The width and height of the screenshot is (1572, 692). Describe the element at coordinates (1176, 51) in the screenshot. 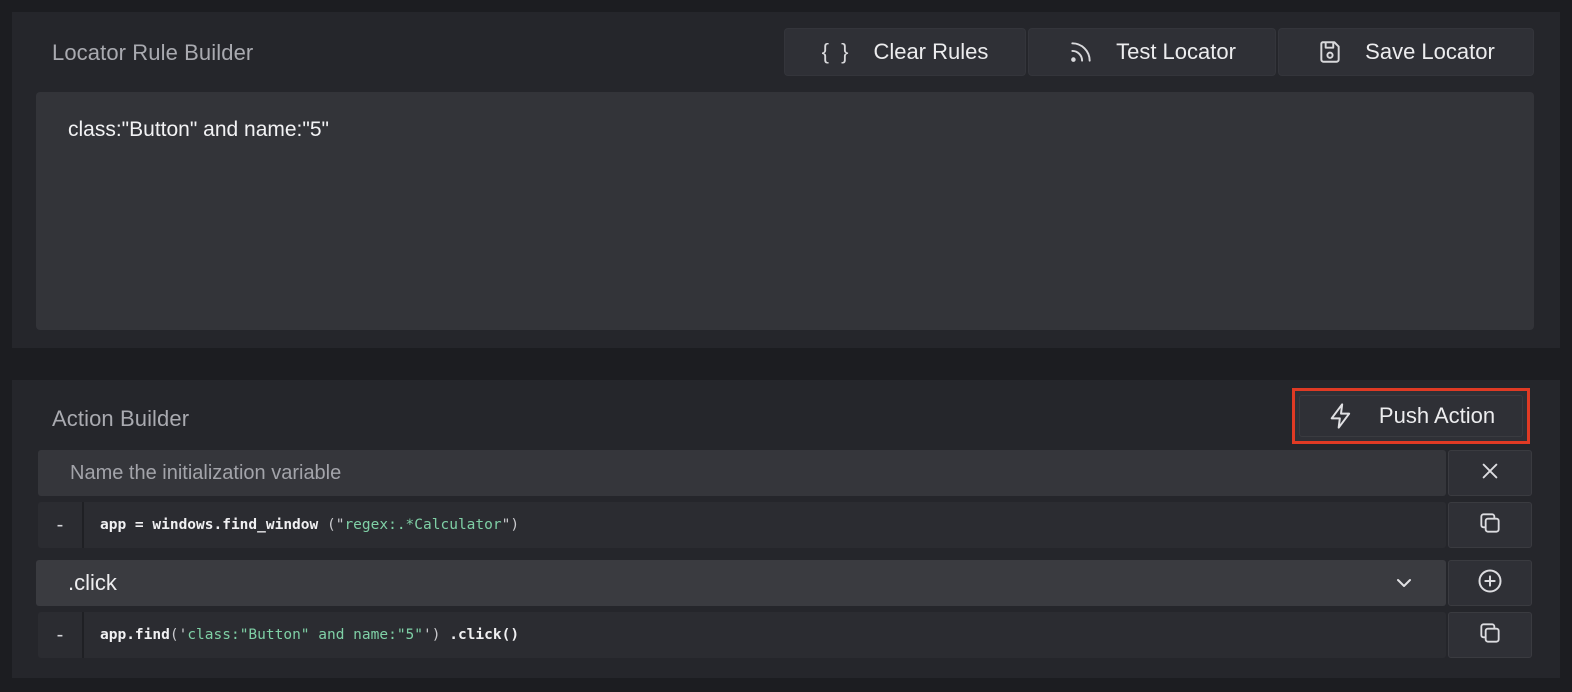

I see `test-locator-label: Test Locator` at that location.